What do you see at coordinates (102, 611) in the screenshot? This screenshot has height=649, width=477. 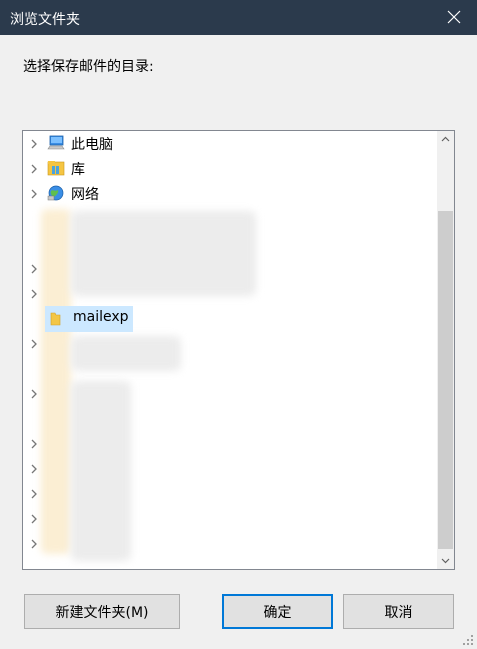 I see `new-folder-button: 新建文件夹(M)` at bounding box center [102, 611].